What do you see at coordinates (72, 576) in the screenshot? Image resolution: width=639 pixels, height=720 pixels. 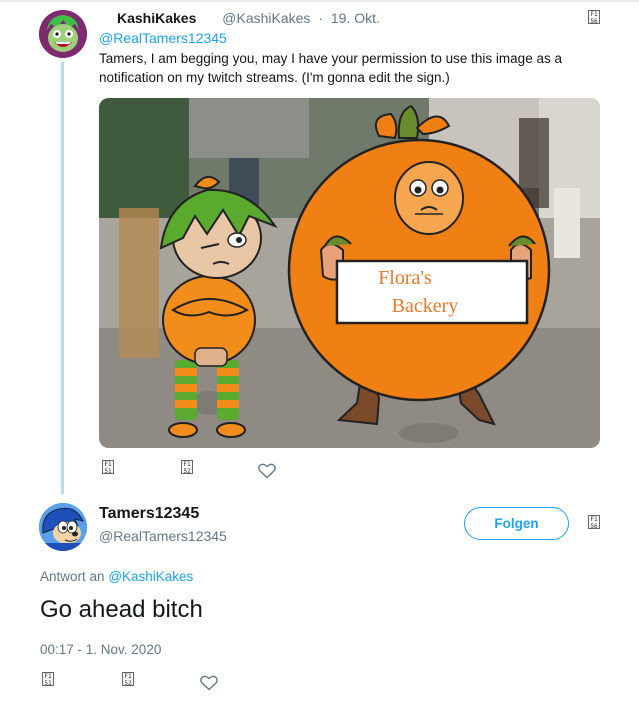 I see `reply-prefix: Antwort an` at bounding box center [72, 576].